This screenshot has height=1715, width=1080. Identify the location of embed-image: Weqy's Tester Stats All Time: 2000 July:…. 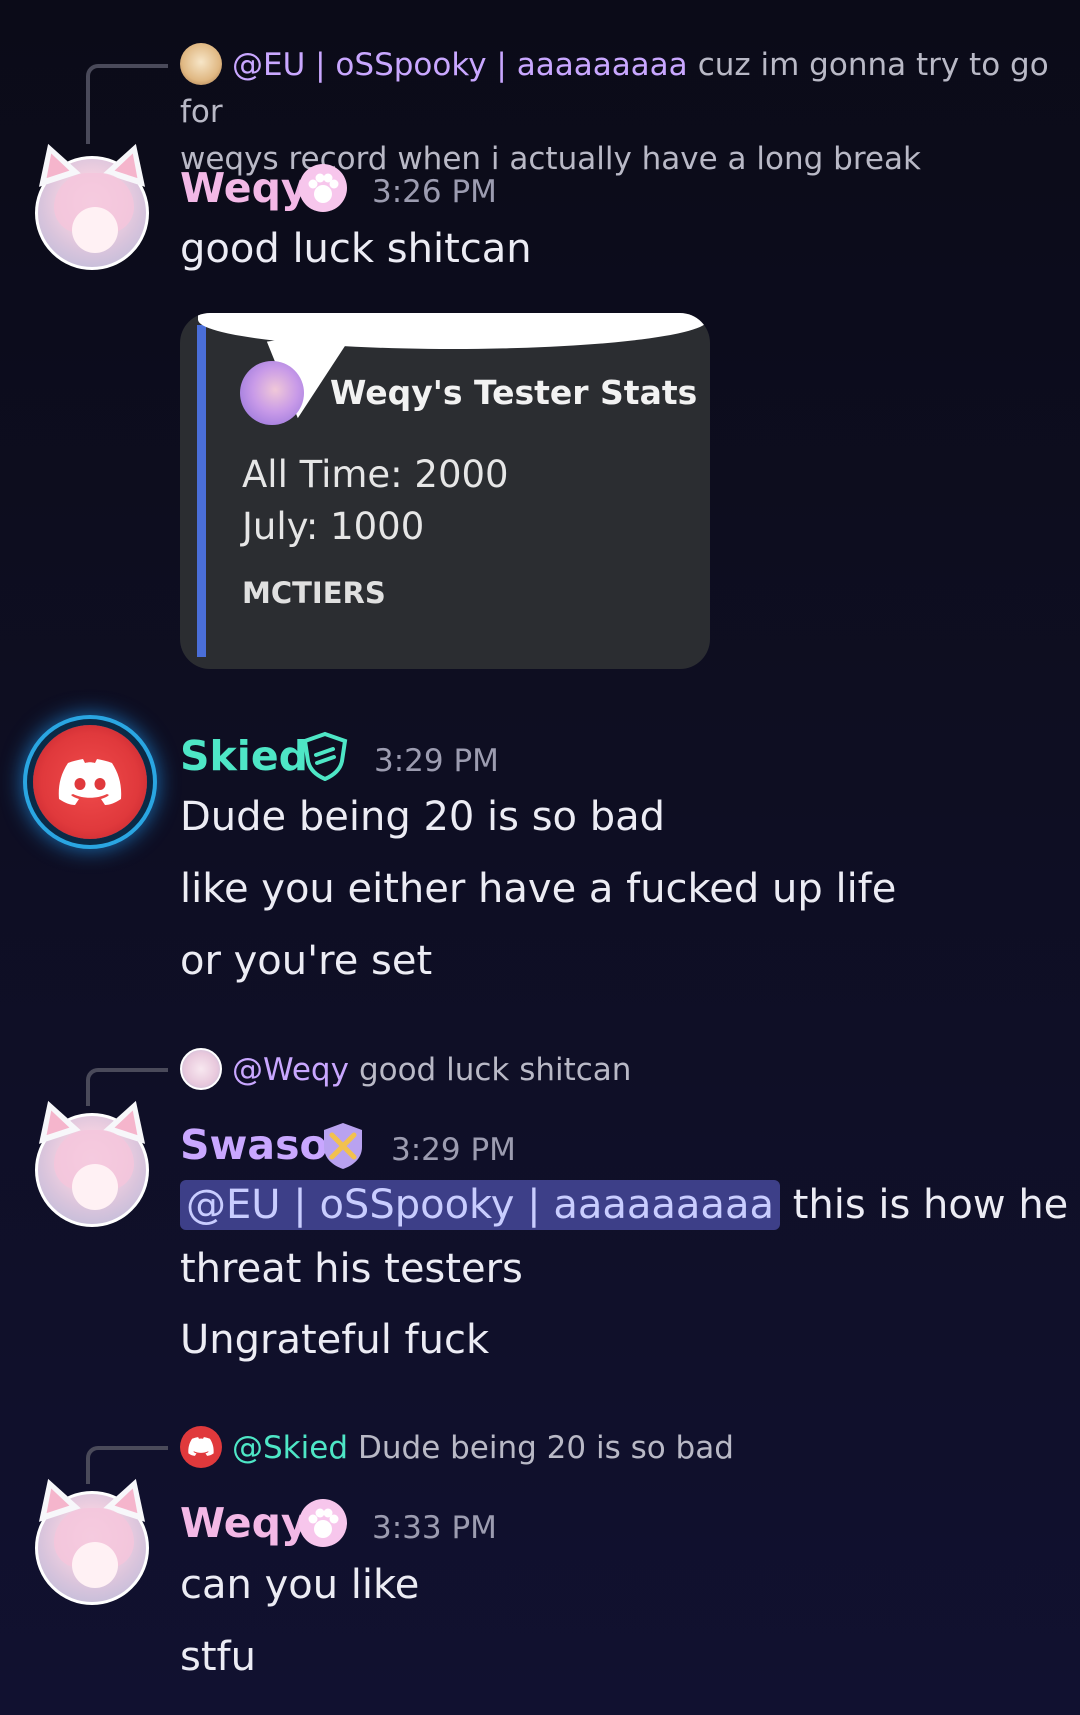
(445, 491).